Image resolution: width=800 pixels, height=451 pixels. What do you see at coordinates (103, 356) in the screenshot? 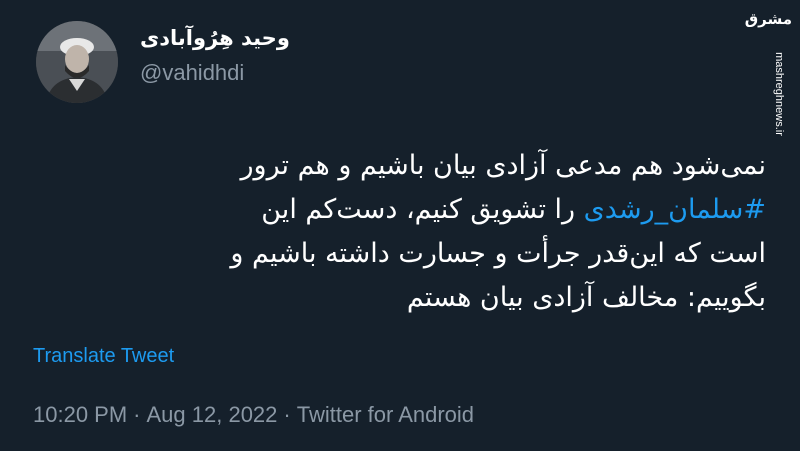
I see `translate-tweet-link: Translate Tweet` at bounding box center [103, 356].